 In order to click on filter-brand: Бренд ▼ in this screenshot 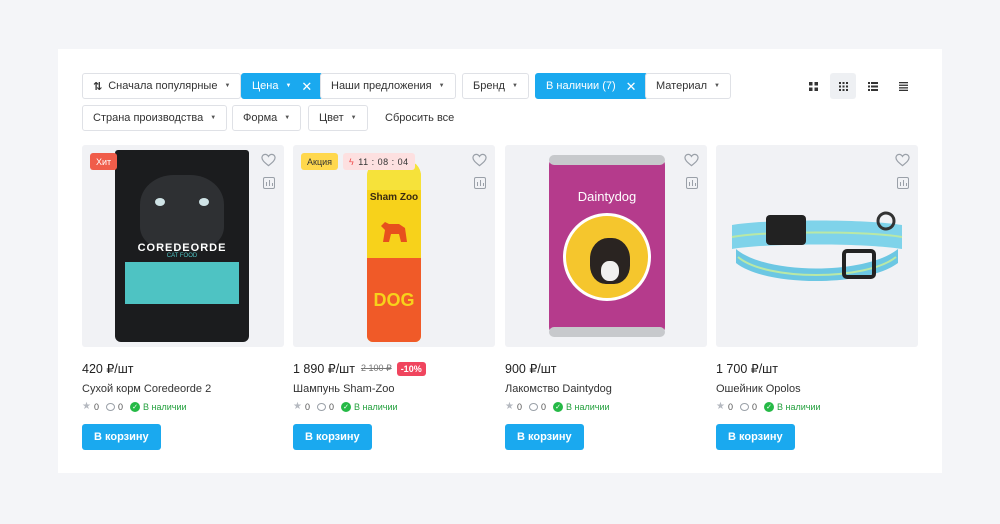, I will do `click(495, 86)`.